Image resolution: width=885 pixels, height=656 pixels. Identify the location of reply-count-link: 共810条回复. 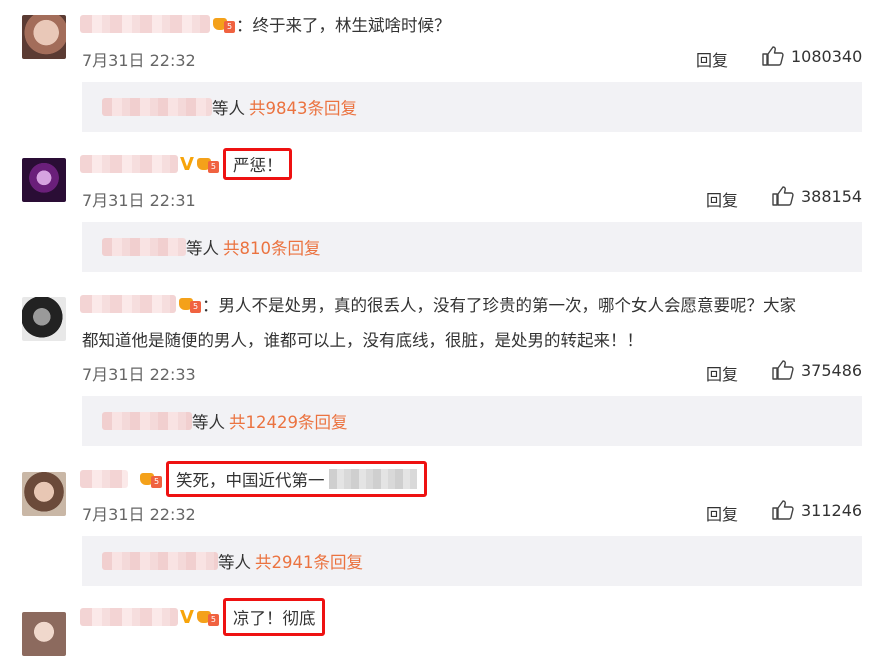
(272, 247).